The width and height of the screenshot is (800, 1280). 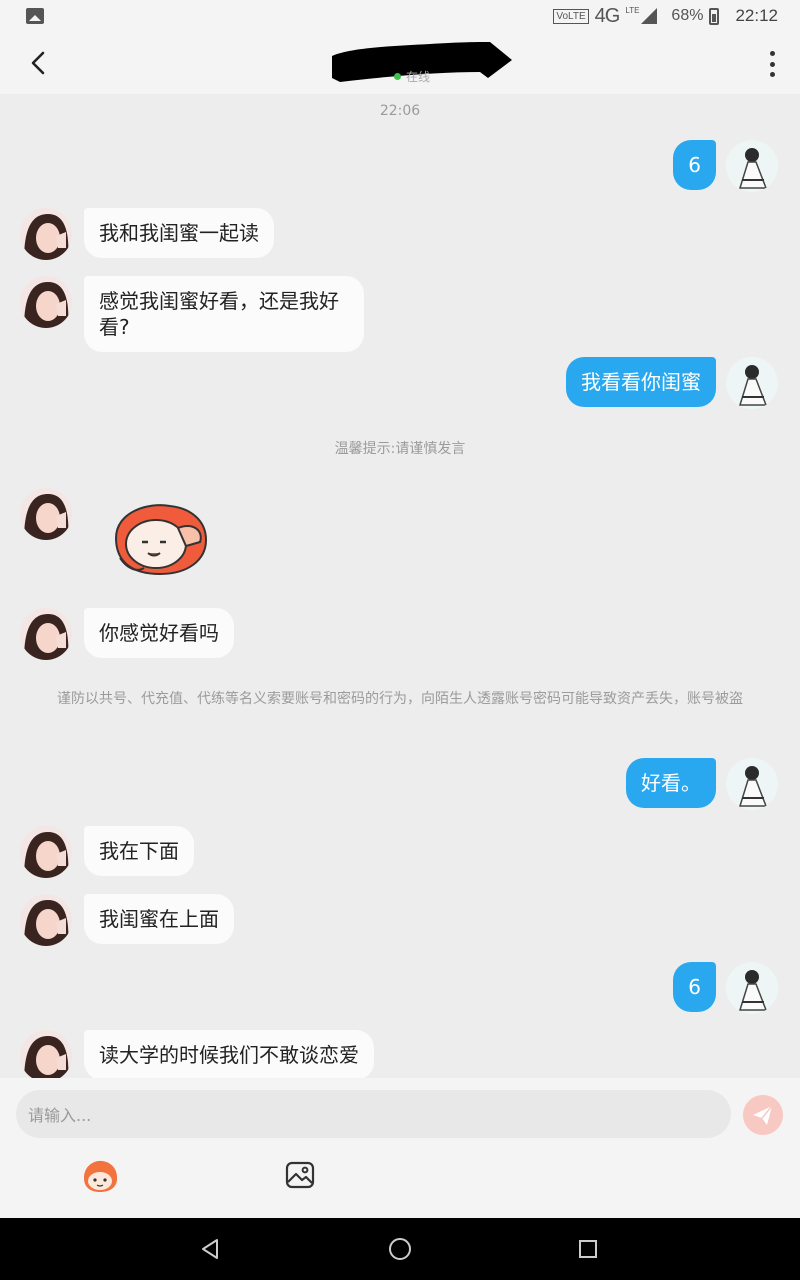 I want to click on status-bar: VoLTE 4G LTE 68% 22:12, so click(x=400, y=16).